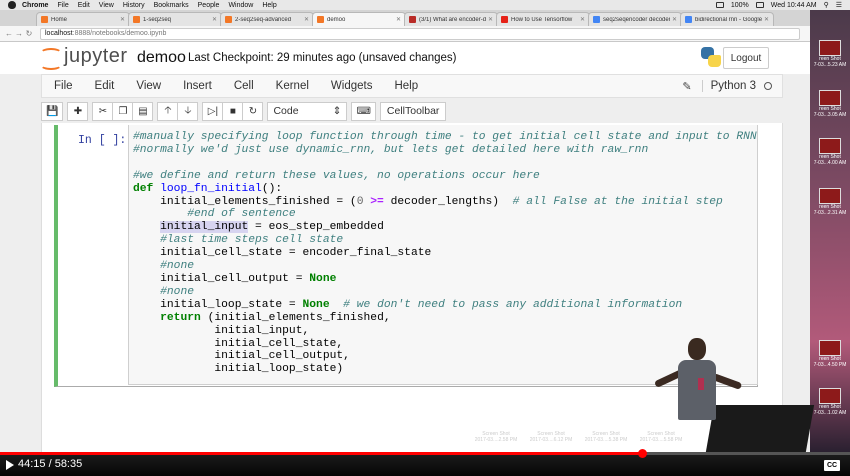  What do you see at coordinates (253, 111) in the screenshot?
I see `restart-button: ↻` at bounding box center [253, 111].